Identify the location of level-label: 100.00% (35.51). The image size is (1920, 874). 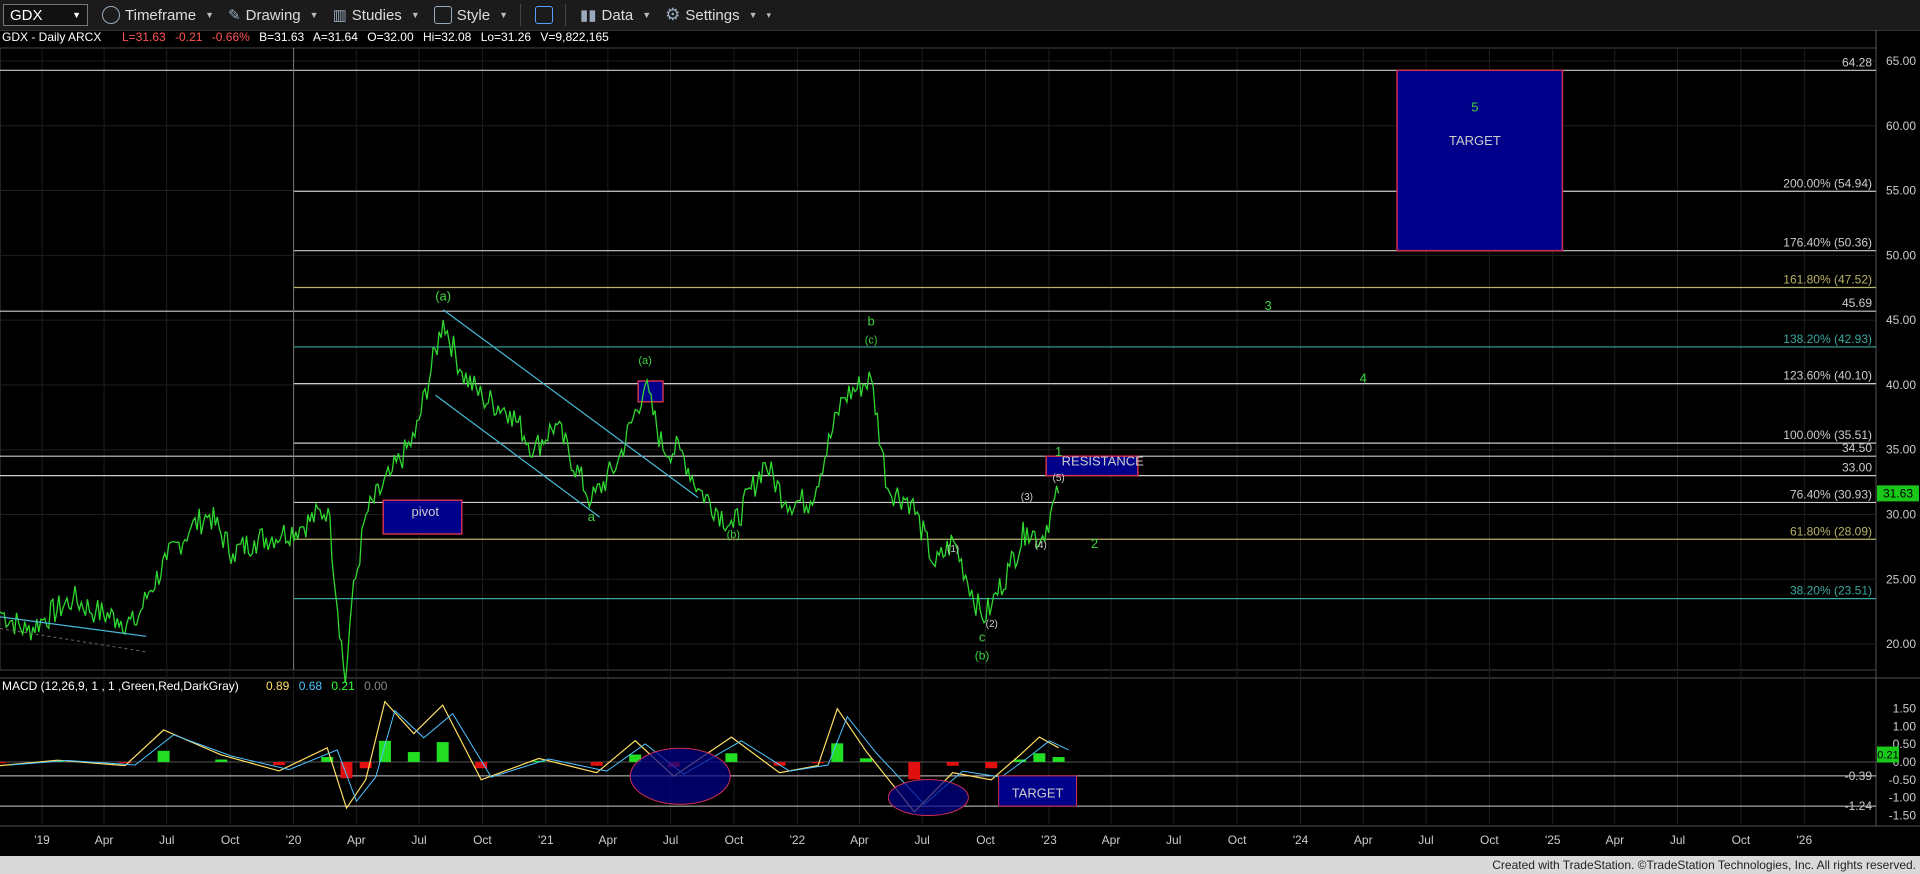
(1827, 435).